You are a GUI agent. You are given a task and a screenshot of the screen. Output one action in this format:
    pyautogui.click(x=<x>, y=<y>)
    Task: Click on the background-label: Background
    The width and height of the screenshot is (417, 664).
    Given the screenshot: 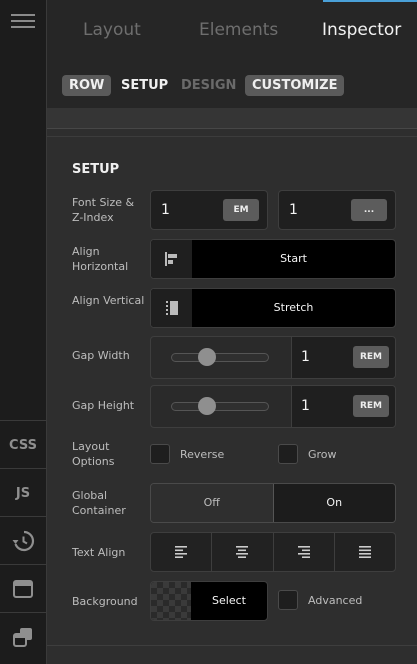 What is the action you would take?
    pyautogui.click(x=105, y=601)
    